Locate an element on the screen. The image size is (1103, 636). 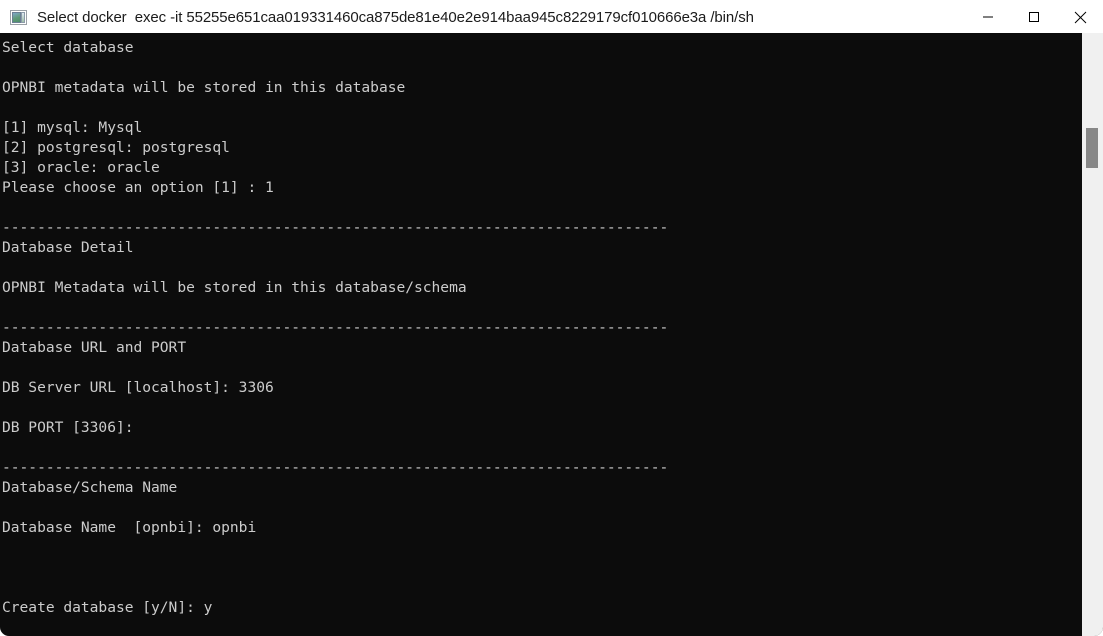
console-icon-pane-left is located at coordinates (16, 17).